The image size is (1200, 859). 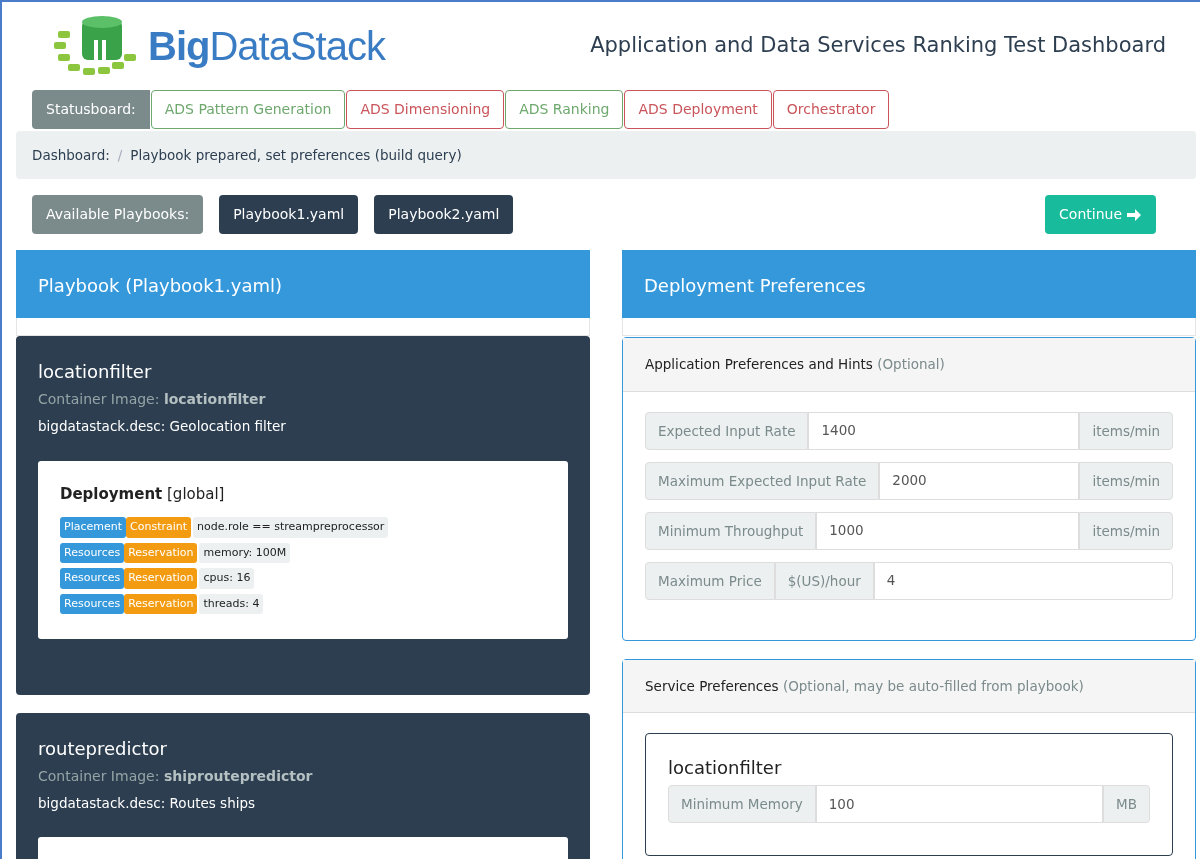 What do you see at coordinates (878, 46) in the screenshot?
I see `page-title: Application and Data Services Ranking Test Dashboard` at bounding box center [878, 46].